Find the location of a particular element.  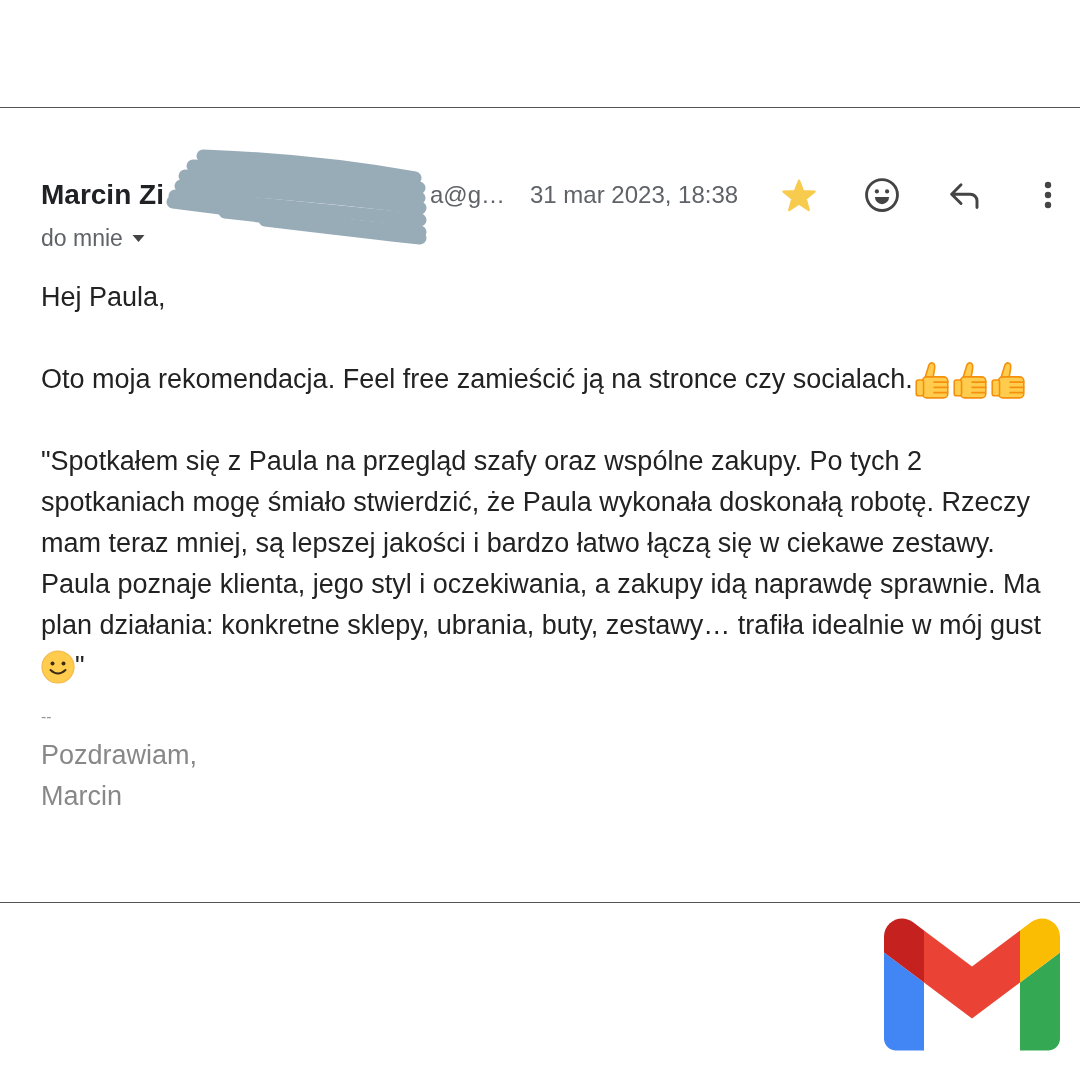

smiley-icon is located at coordinates (58, 666).